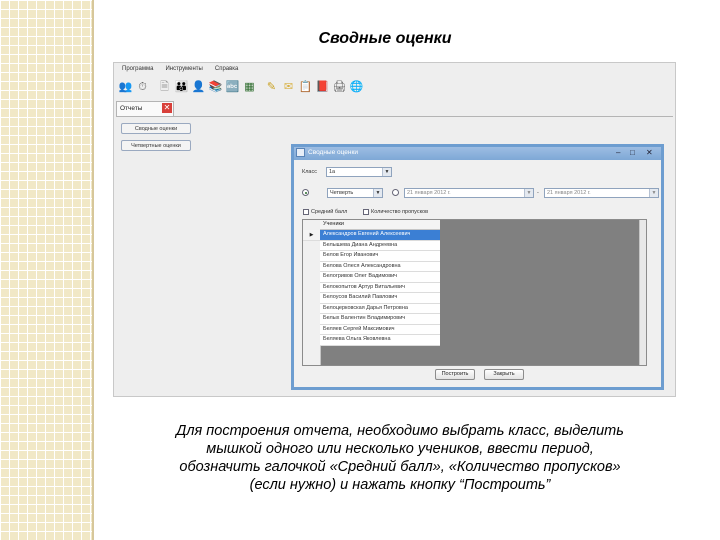 This screenshot has height=540, width=720. Describe the element at coordinates (394, 69) in the screenshot. I see `menubar: Программа Инструменты Справка` at that location.